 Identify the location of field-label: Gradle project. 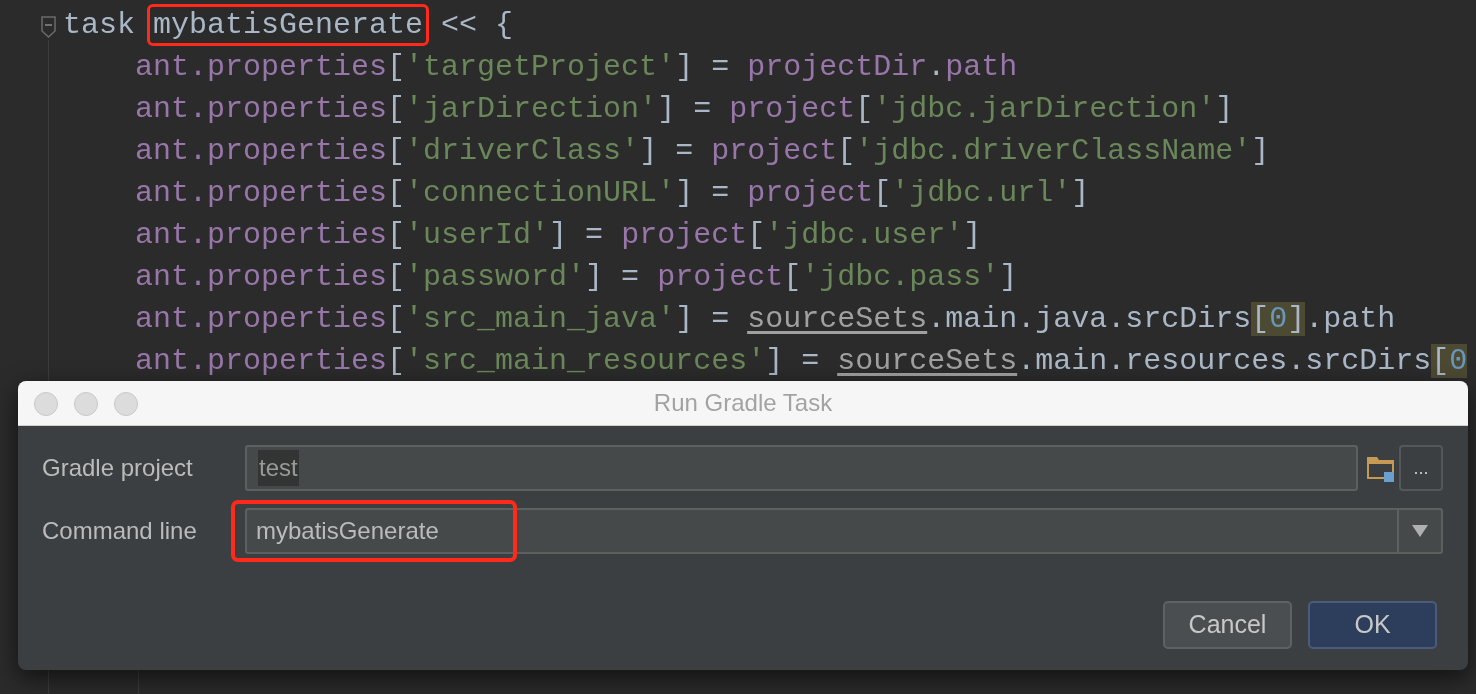
(118, 468).